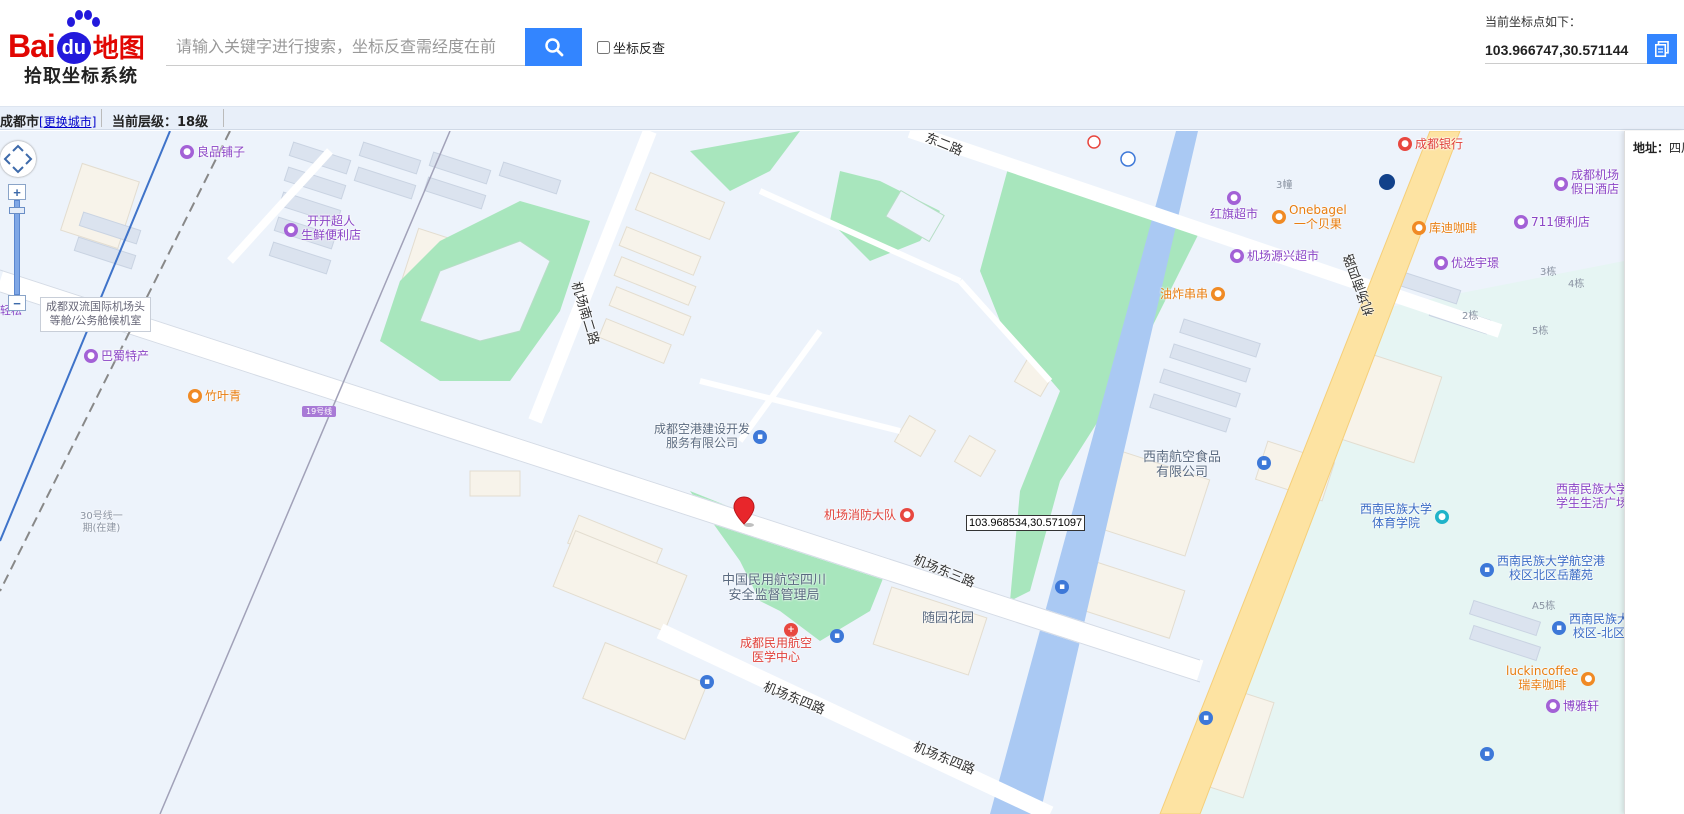 Image resolution: width=1684 pixels, height=814 pixels. What do you see at coordinates (81, 76) in the screenshot?
I see `system-title: 拾取坐标系统` at bounding box center [81, 76].